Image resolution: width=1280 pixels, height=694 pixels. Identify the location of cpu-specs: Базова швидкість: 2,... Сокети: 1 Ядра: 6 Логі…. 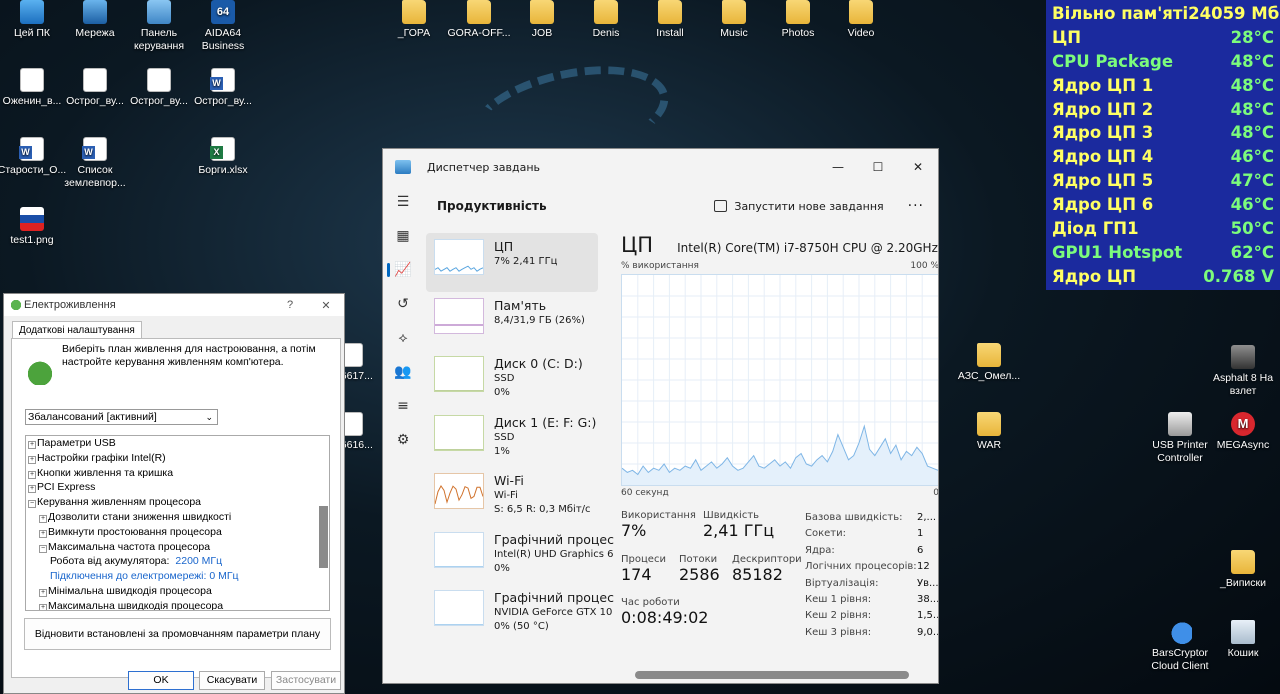
(872, 575).